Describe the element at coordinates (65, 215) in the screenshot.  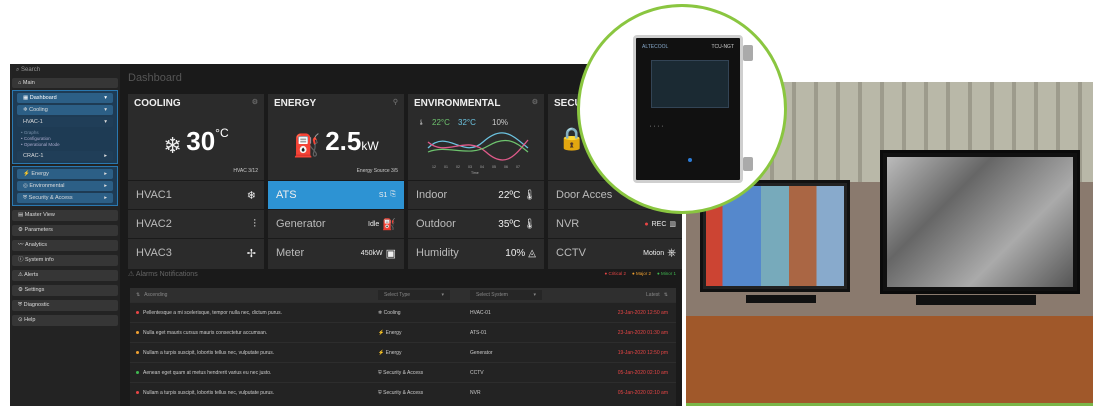
I see `sidebar-item-master-view: ▤ Master View` at that location.